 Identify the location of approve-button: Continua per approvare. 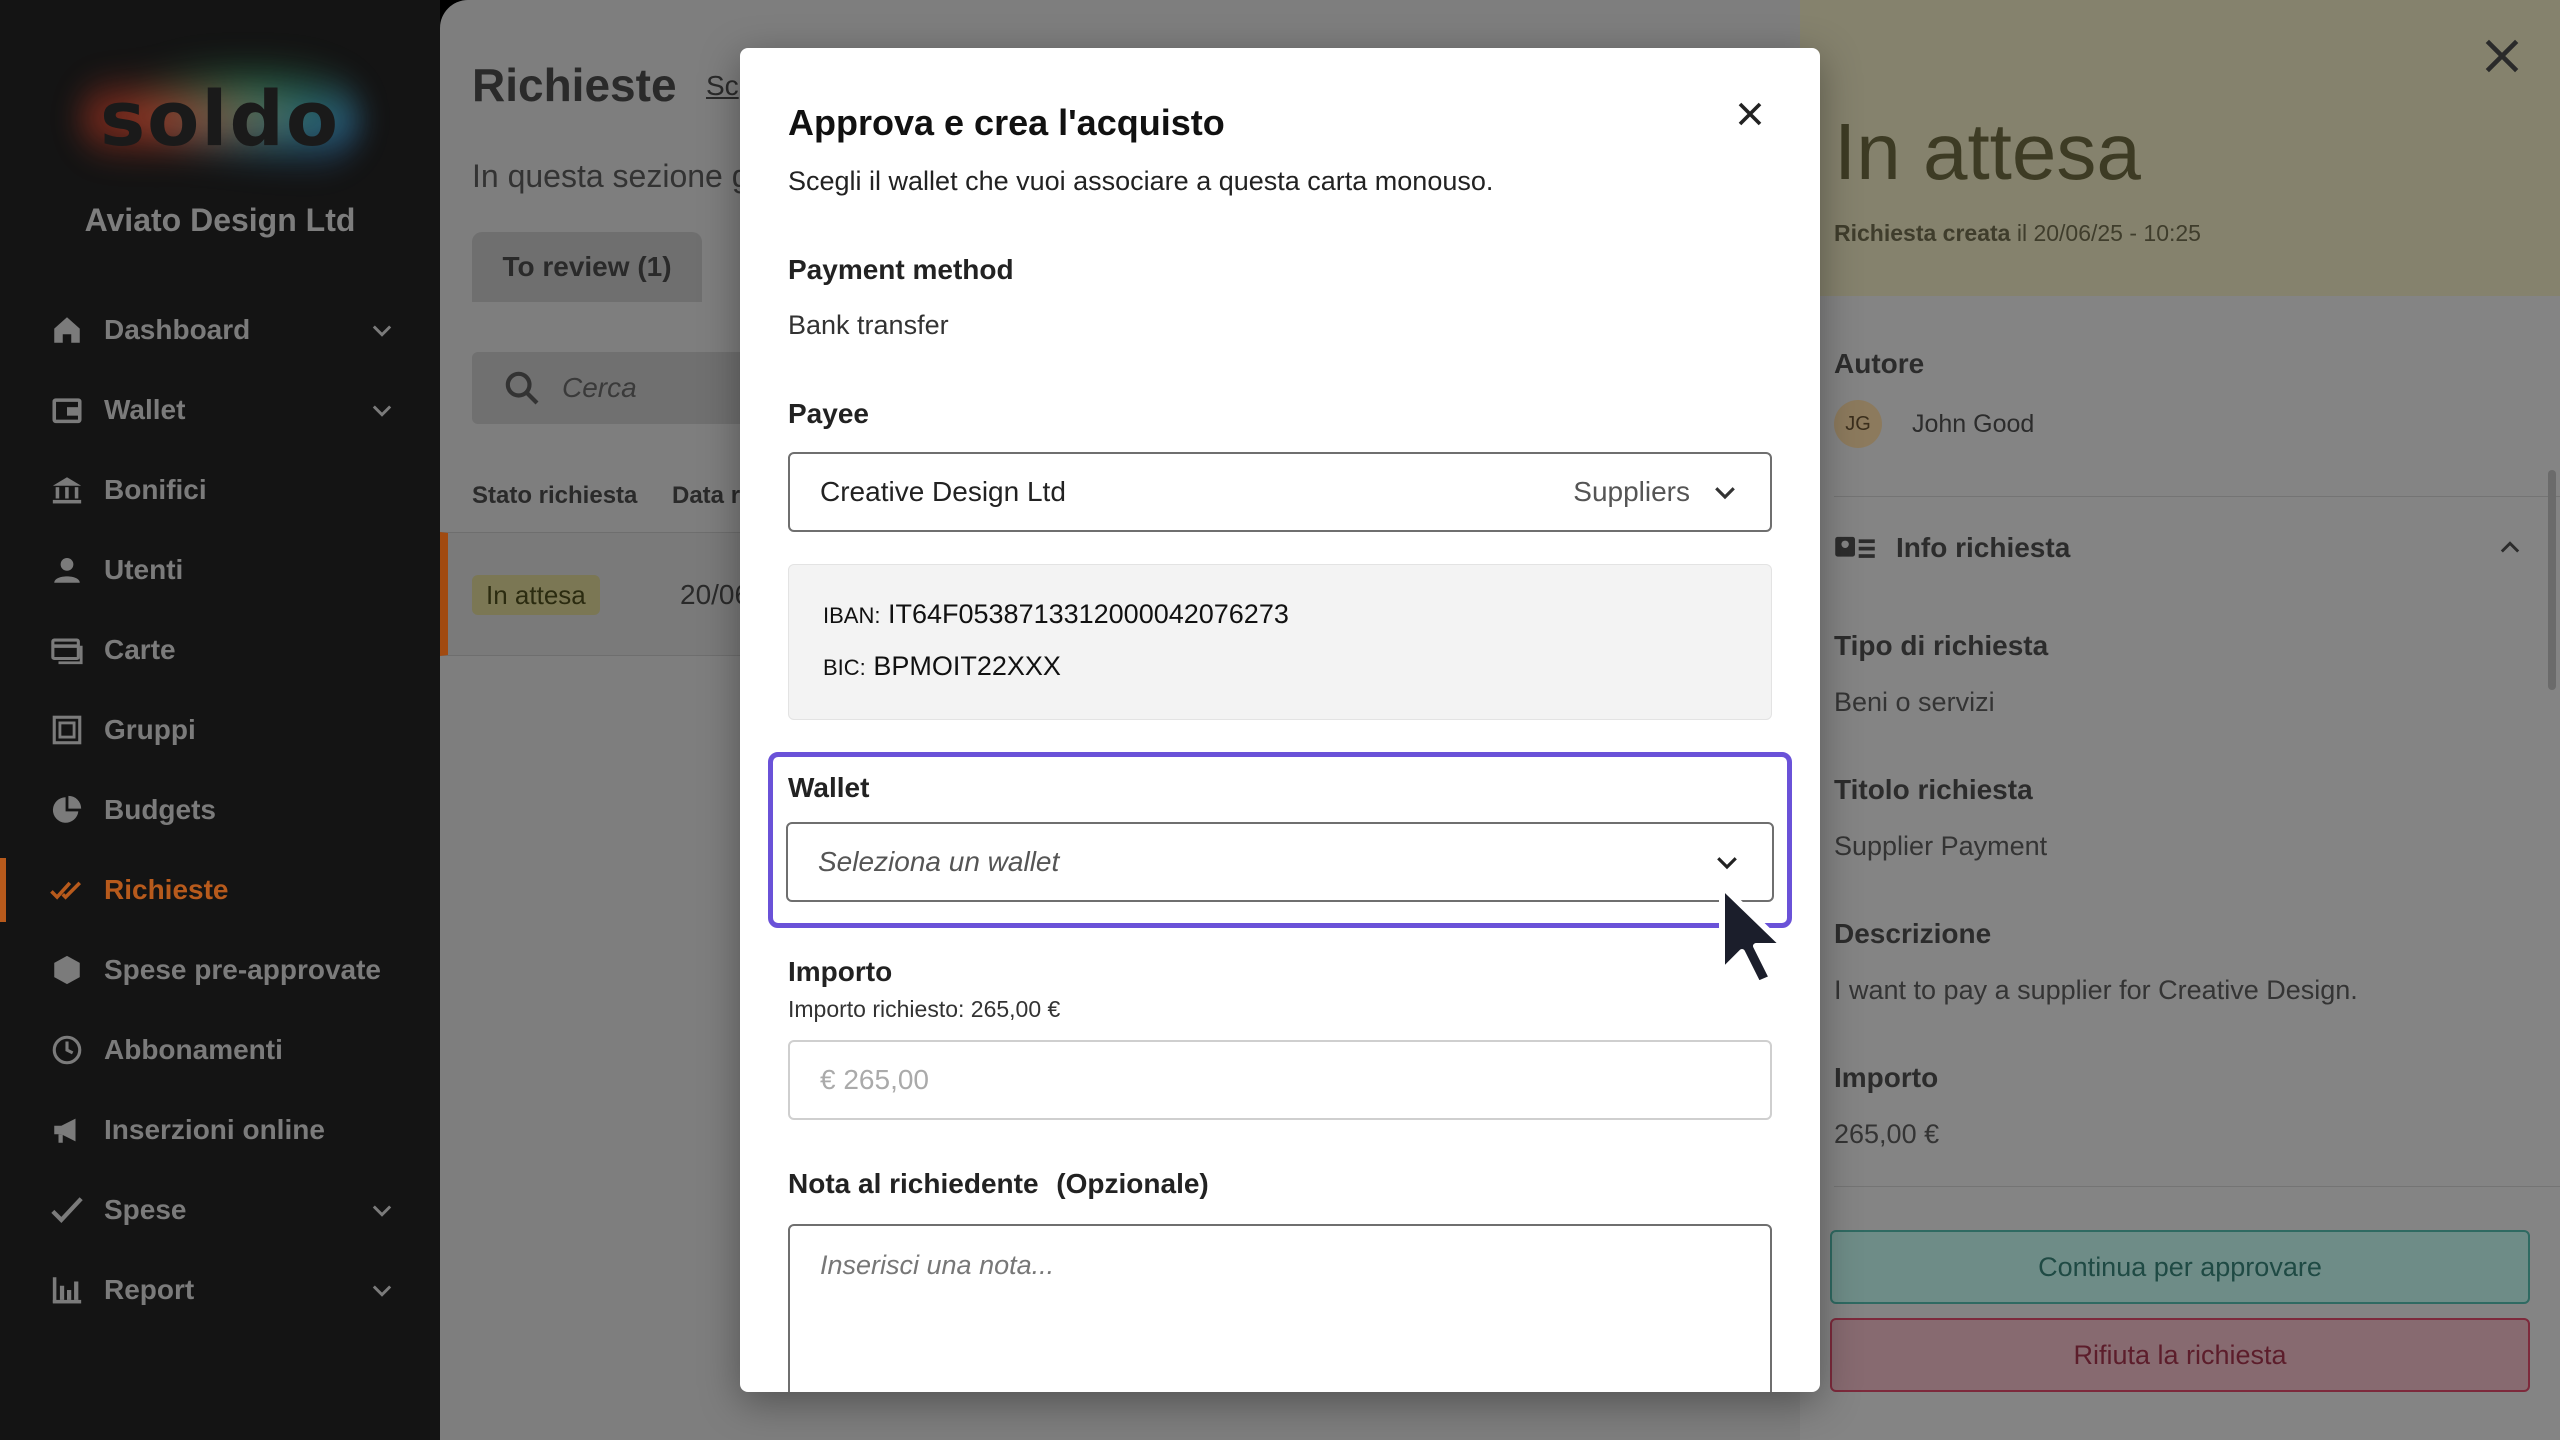
(2180, 1267).